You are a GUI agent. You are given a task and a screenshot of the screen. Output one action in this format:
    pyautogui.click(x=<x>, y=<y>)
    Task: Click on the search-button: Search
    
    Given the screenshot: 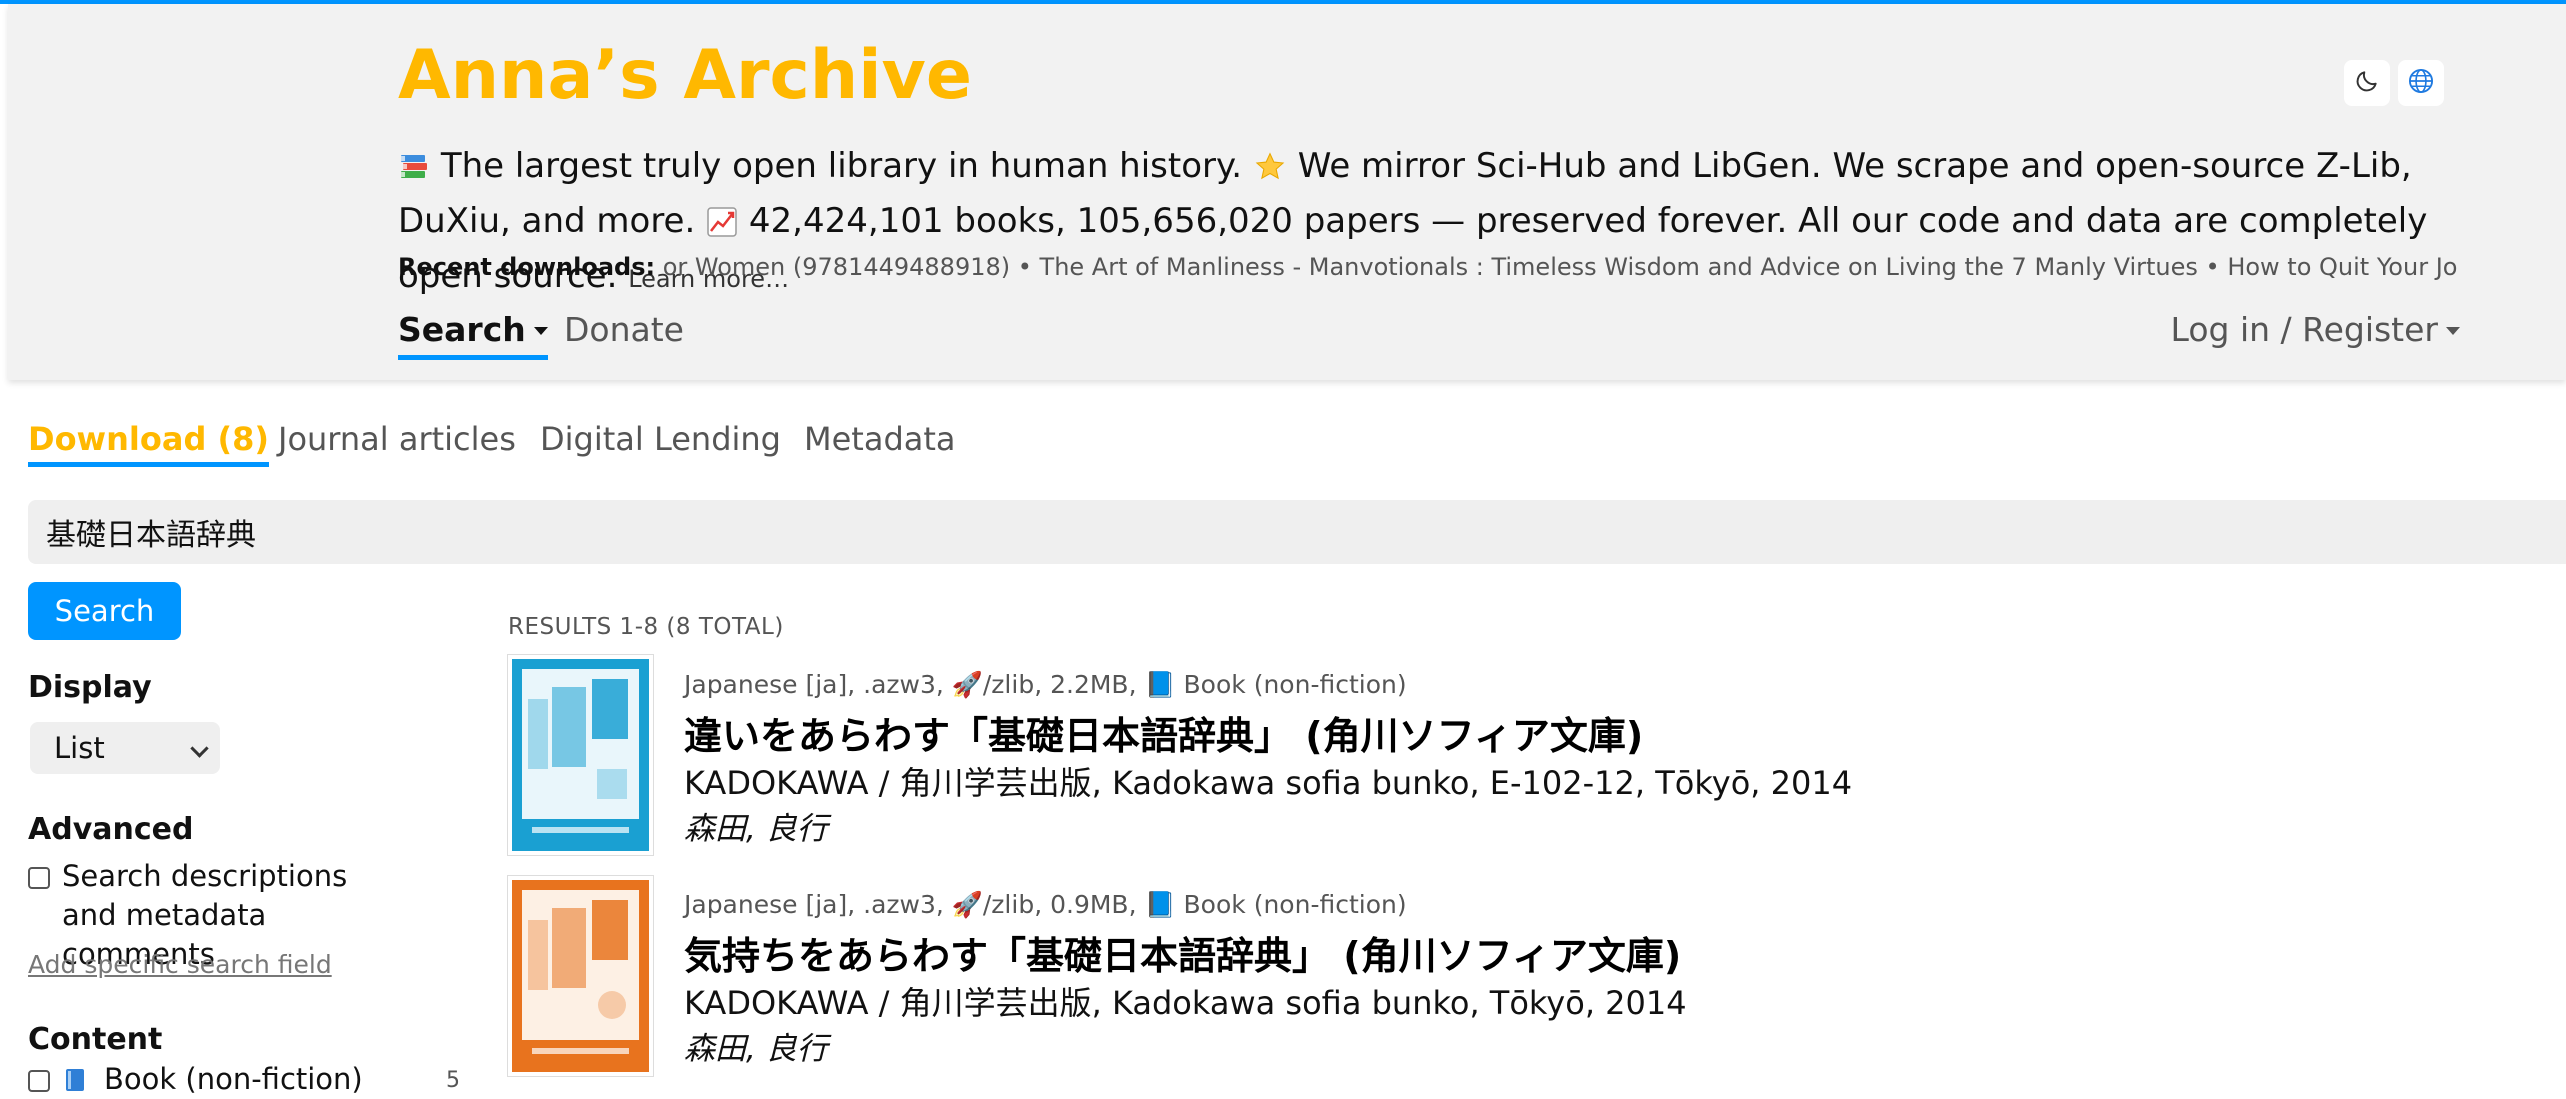 What is the action you would take?
    pyautogui.click(x=104, y=611)
    